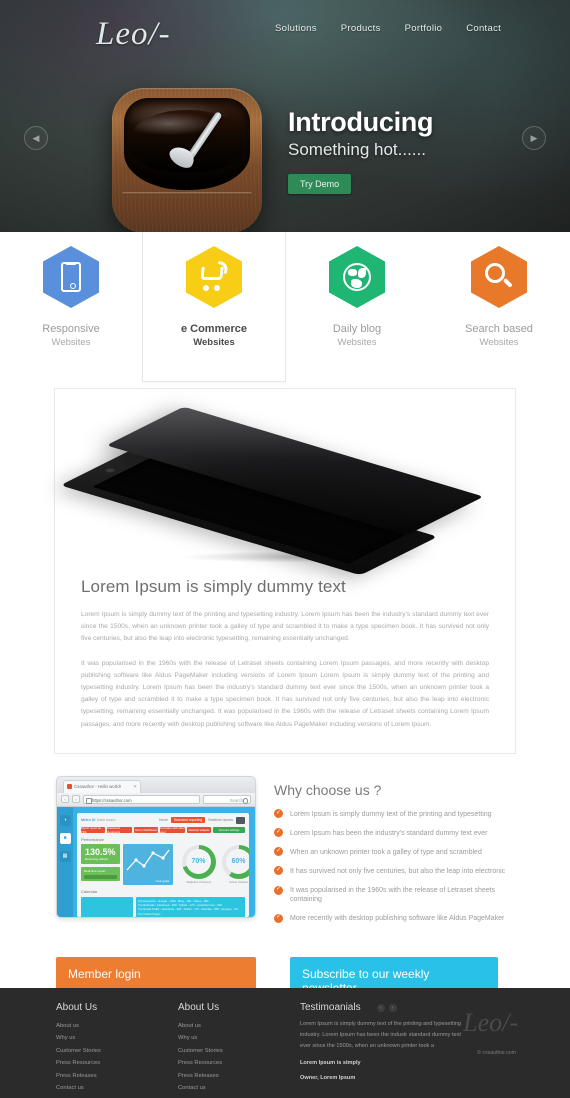 The width and height of the screenshot is (570, 1098). Describe the element at coordinates (65, 838) in the screenshot. I see `sidebar-item-monitor: ■` at that location.